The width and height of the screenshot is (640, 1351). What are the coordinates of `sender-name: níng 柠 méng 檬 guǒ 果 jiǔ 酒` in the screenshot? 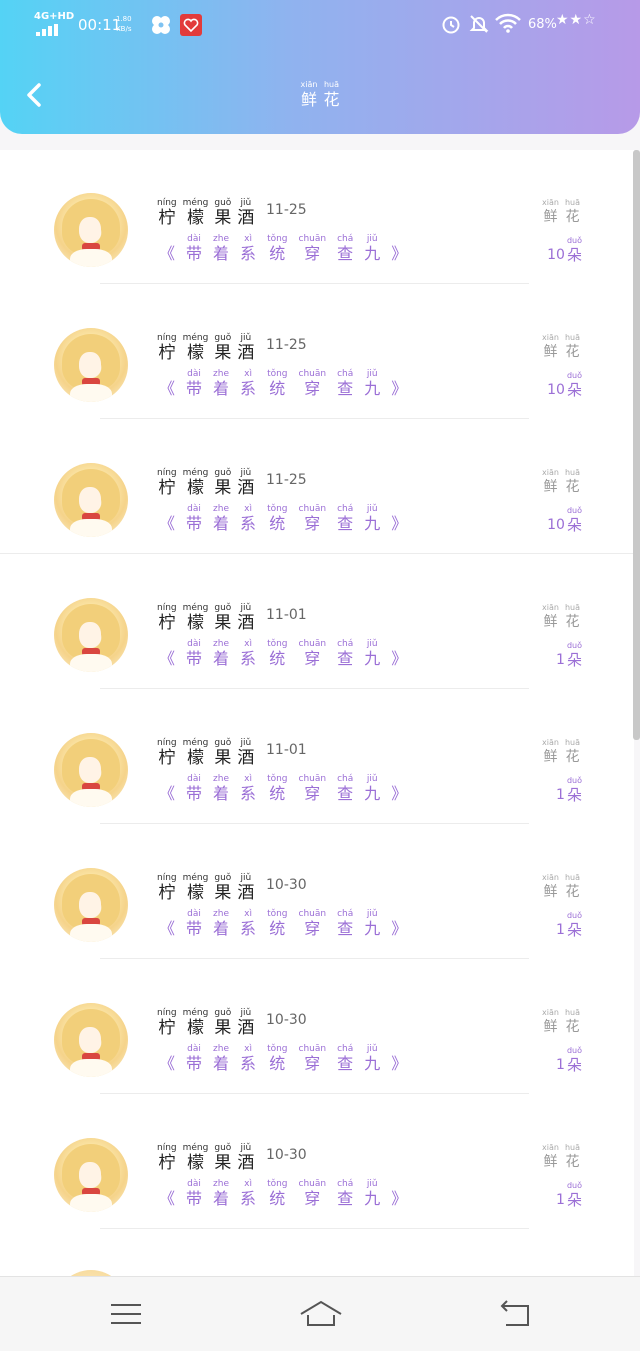 It's located at (205, 213).